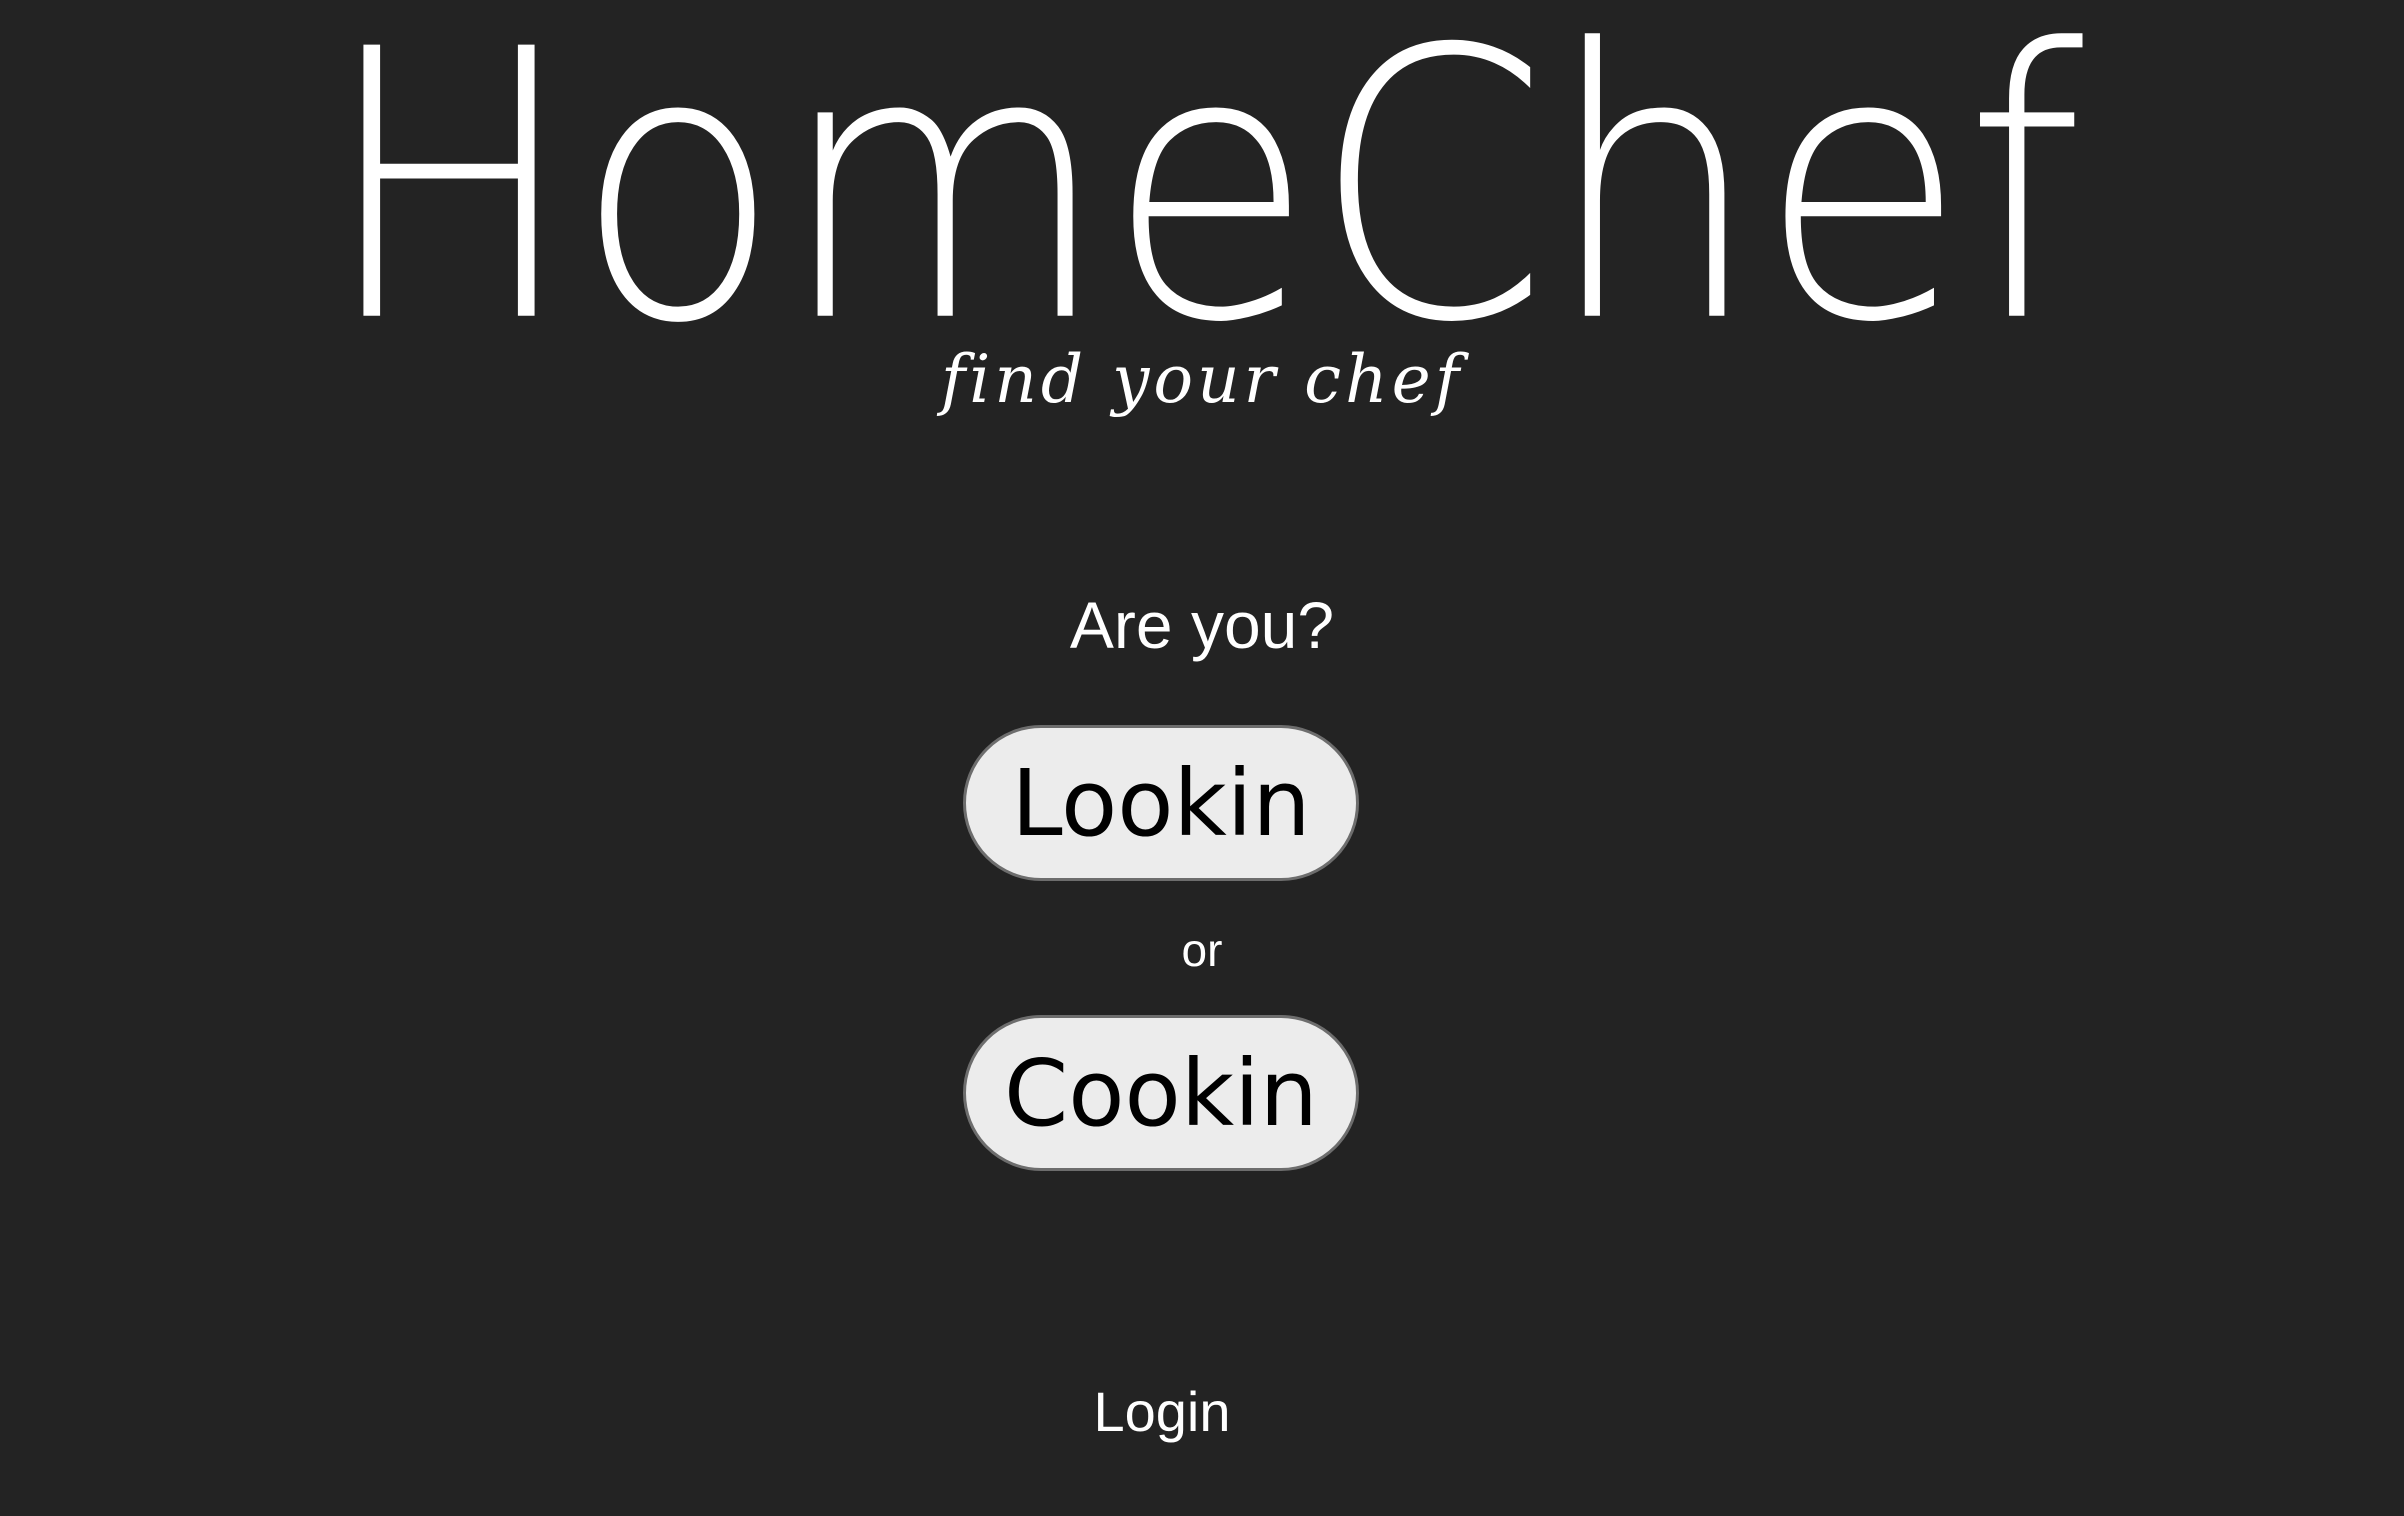 The image size is (2404, 1516). Describe the element at coordinates (1161, 1093) in the screenshot. I see `cookin-button: Cookin` at that location.